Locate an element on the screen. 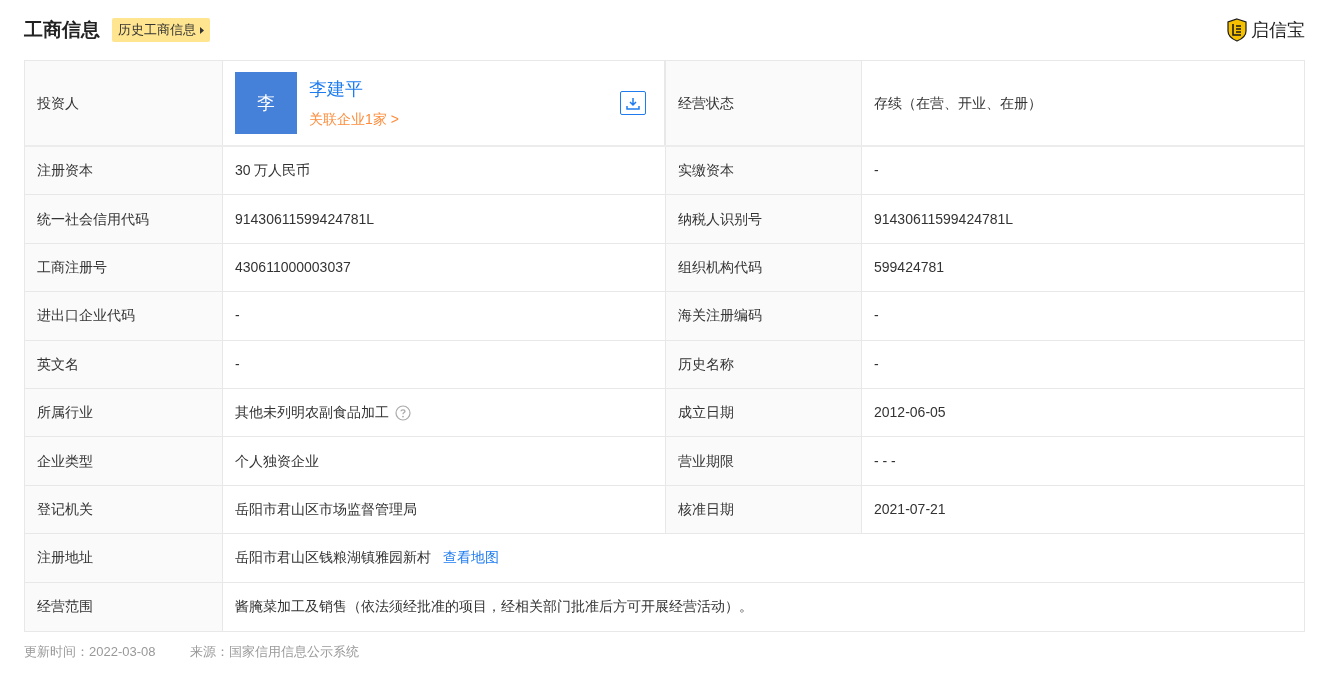 The height and width of the screenshot is (677, 1340). help-icon is located at coordinates (403, 412).